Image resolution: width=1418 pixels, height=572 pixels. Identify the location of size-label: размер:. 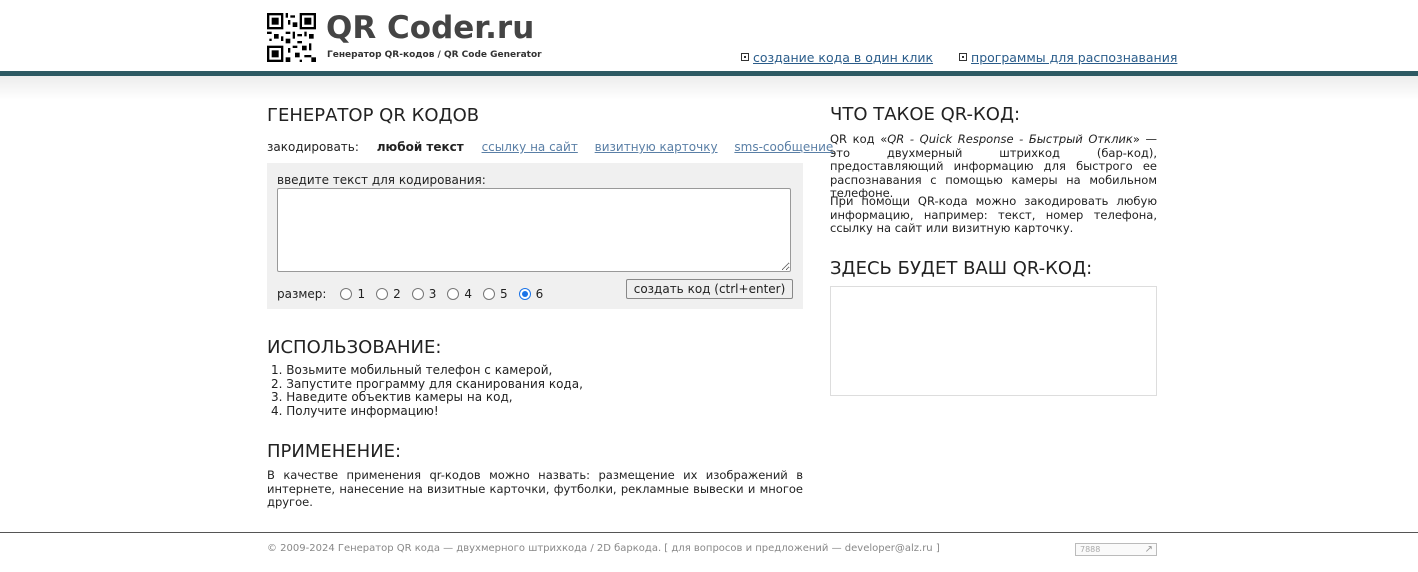
(302, 294).